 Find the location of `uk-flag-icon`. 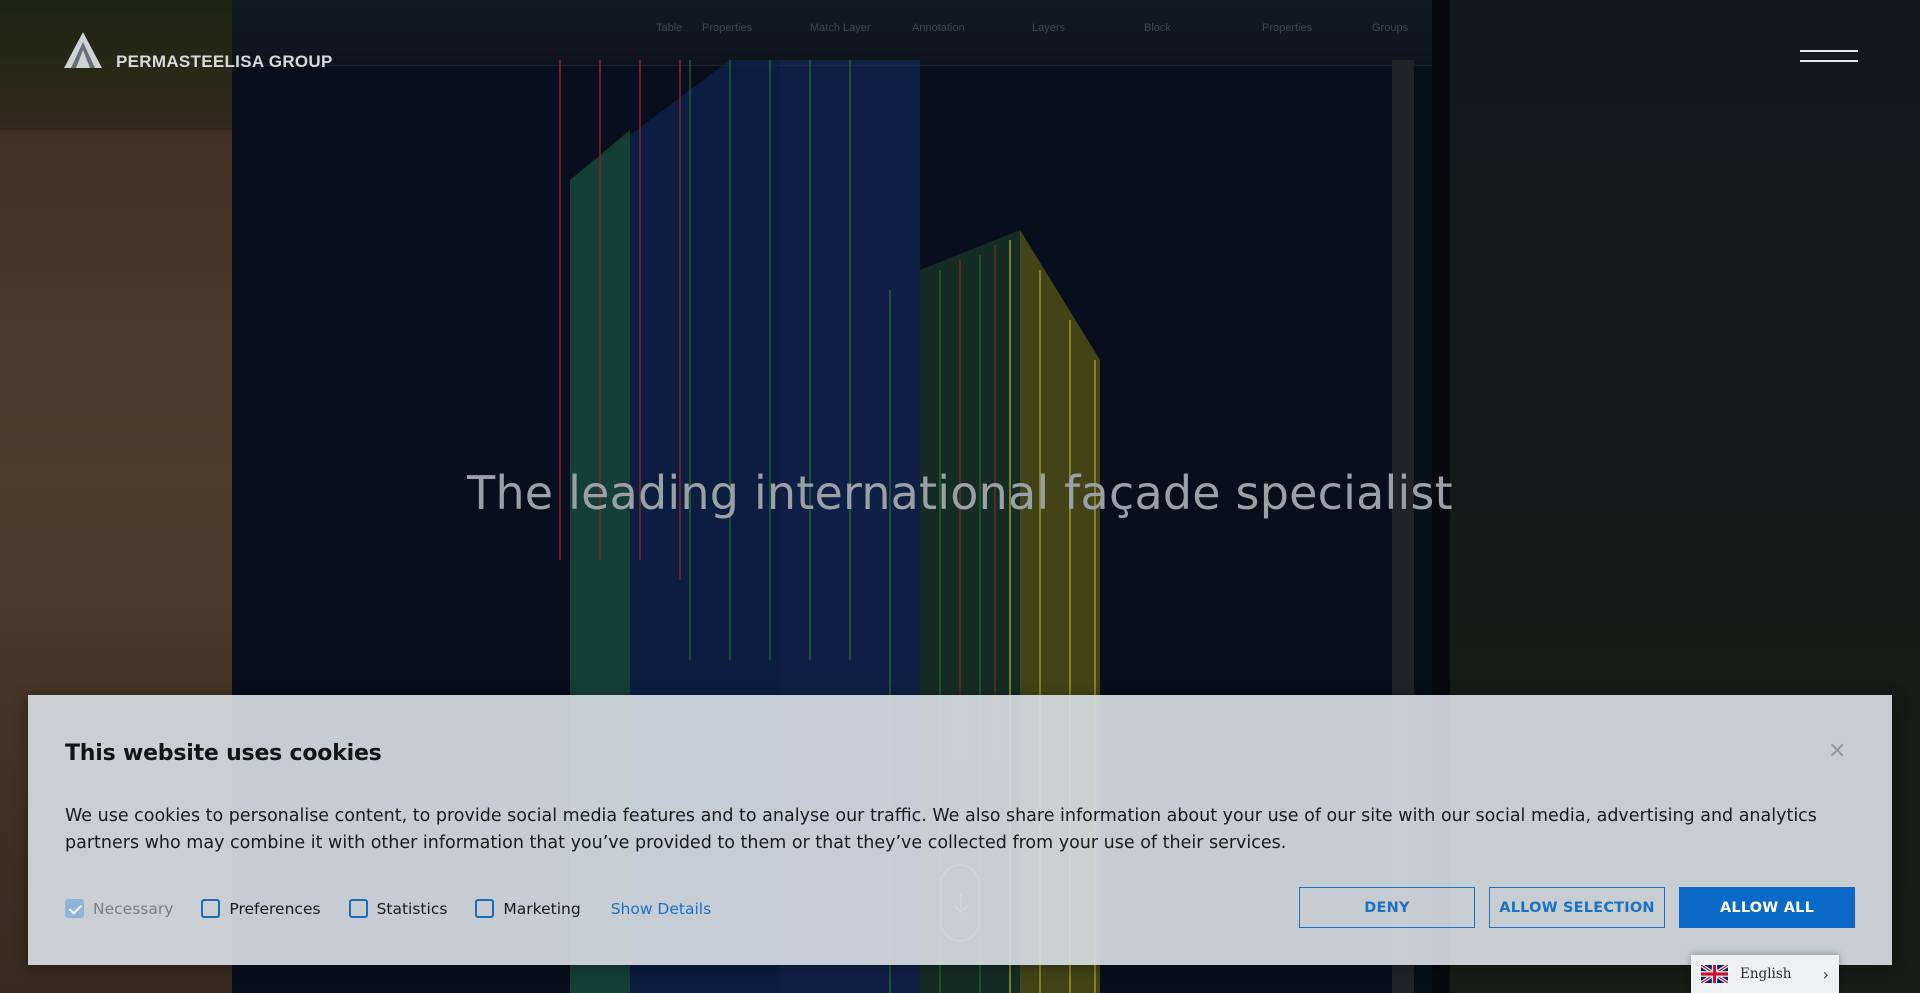

uk-flag-icon is located at coordinates (1714, 974).